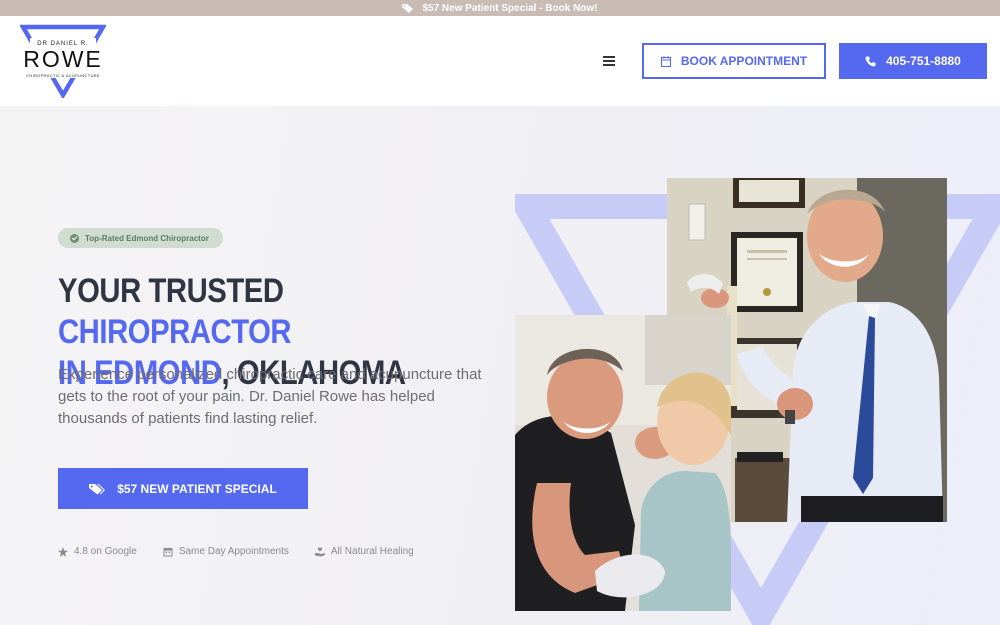 The width and height of the screenshot is (1000, 625). Describe the element at coordinates (175, 332) in the screenshot. I see `headline-accent-1: CHIROPRACTOR` at that location.